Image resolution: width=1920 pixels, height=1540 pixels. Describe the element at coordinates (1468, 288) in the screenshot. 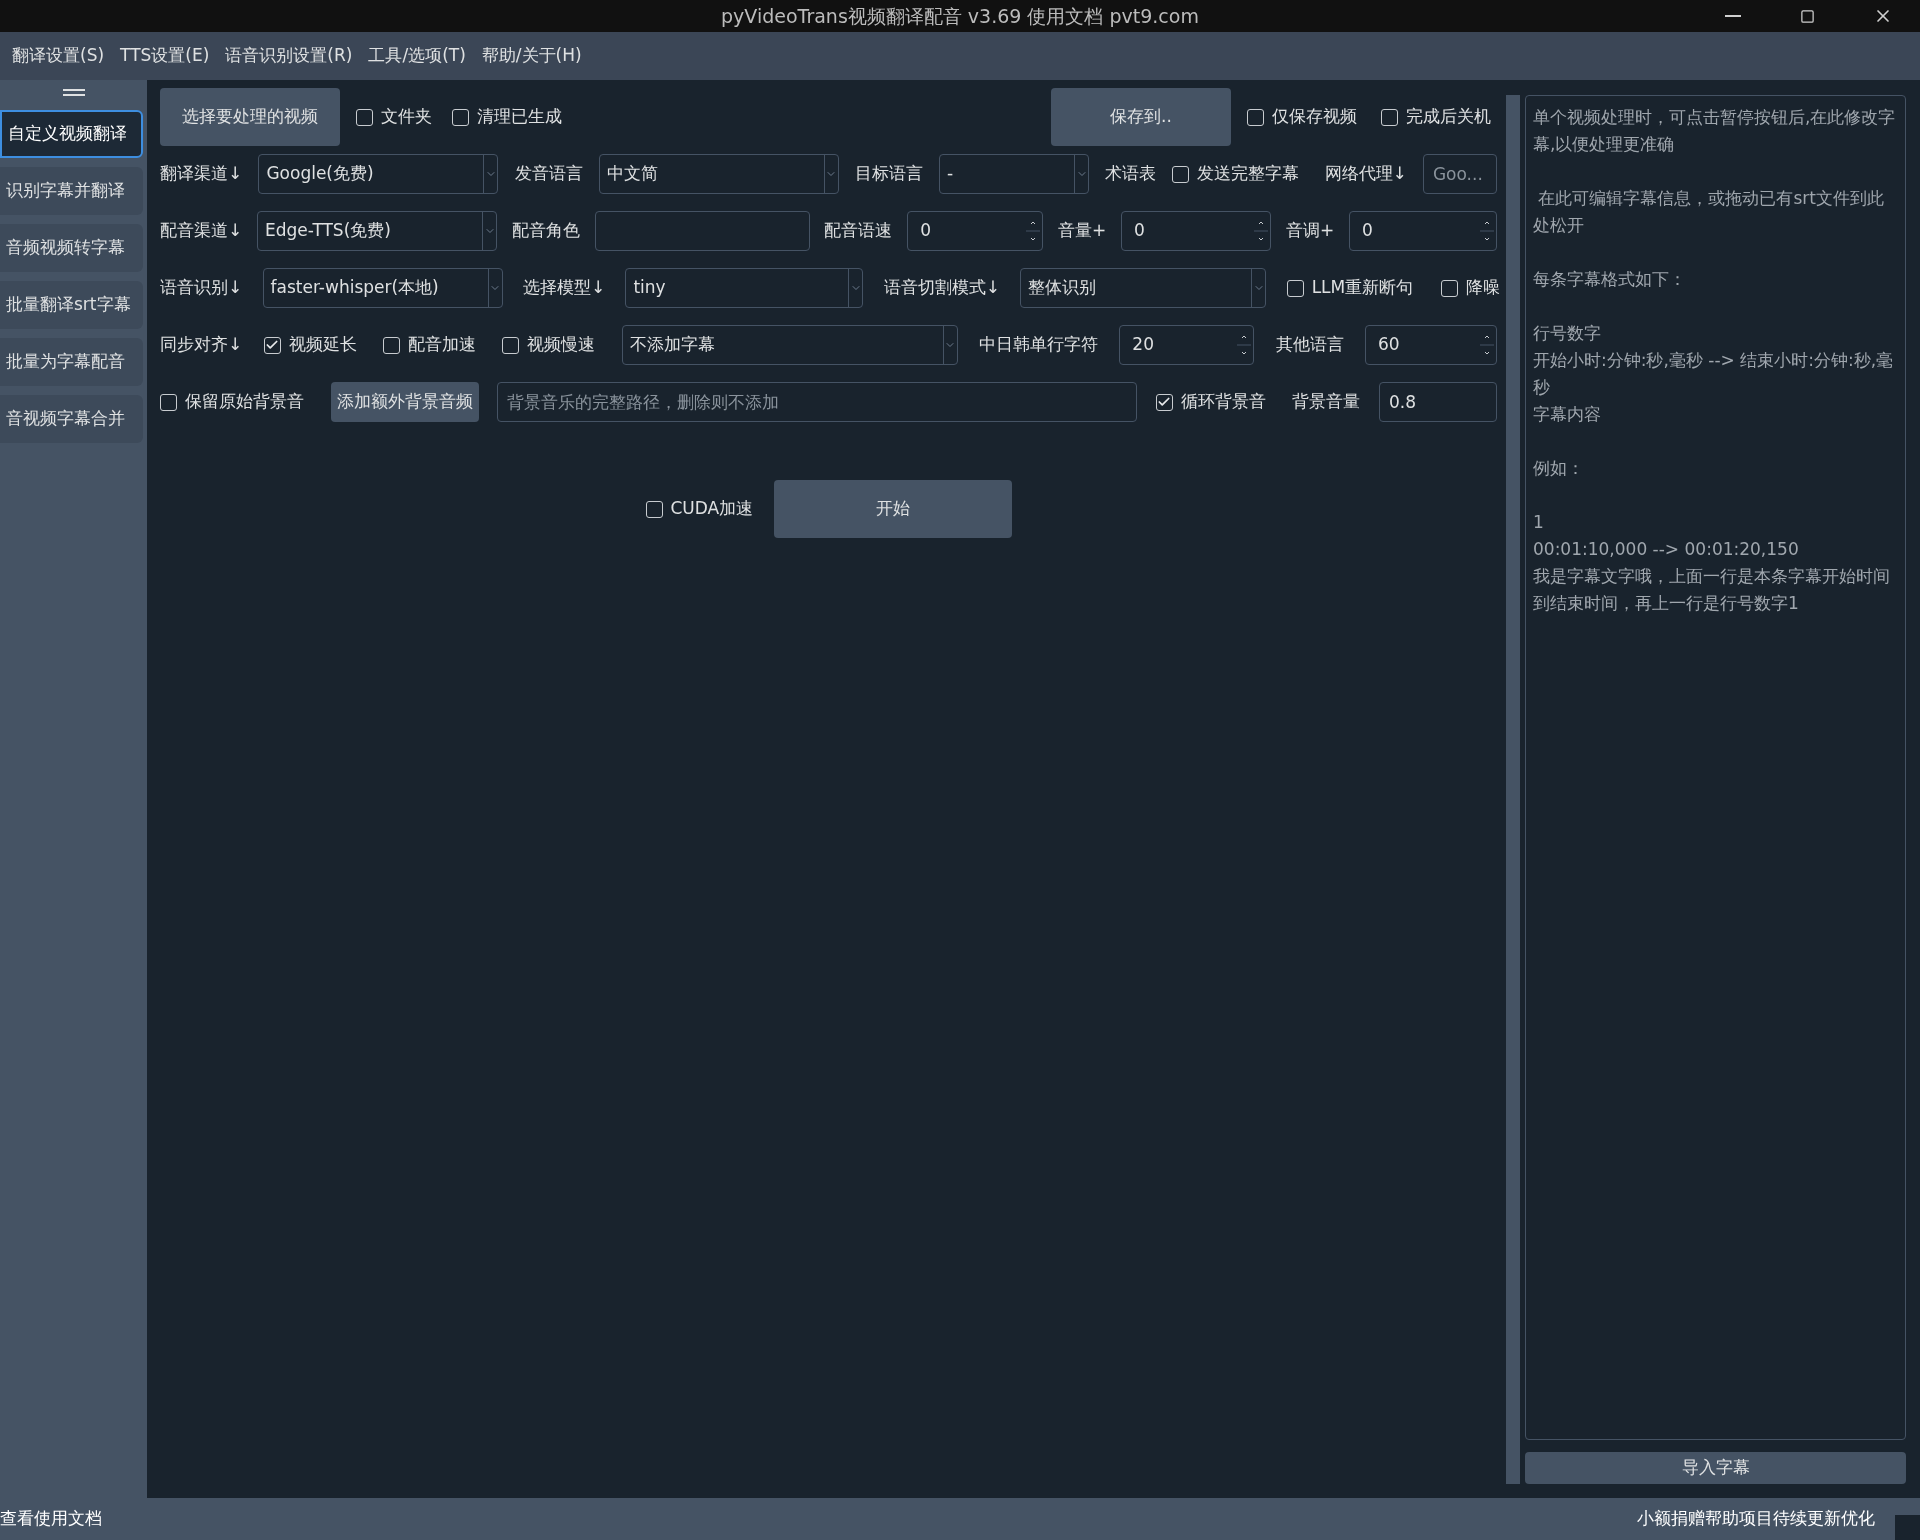

I see `checkbox: 降噪` at that location.